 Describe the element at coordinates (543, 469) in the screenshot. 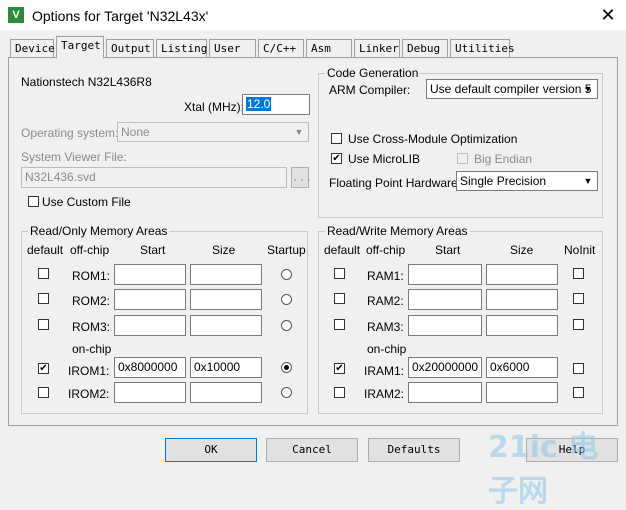

I see `watermark-logo: 21ic 电子网` at that location.